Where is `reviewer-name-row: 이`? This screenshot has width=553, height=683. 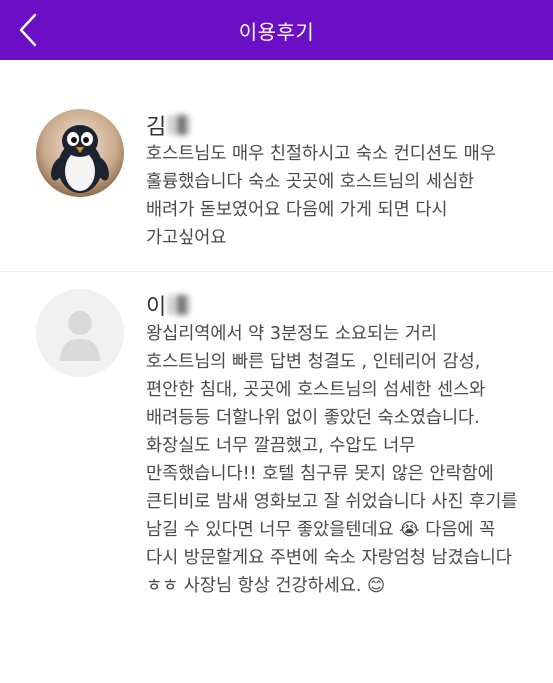 reviewer-name-row: 이 is located at coordinates (168, 305).